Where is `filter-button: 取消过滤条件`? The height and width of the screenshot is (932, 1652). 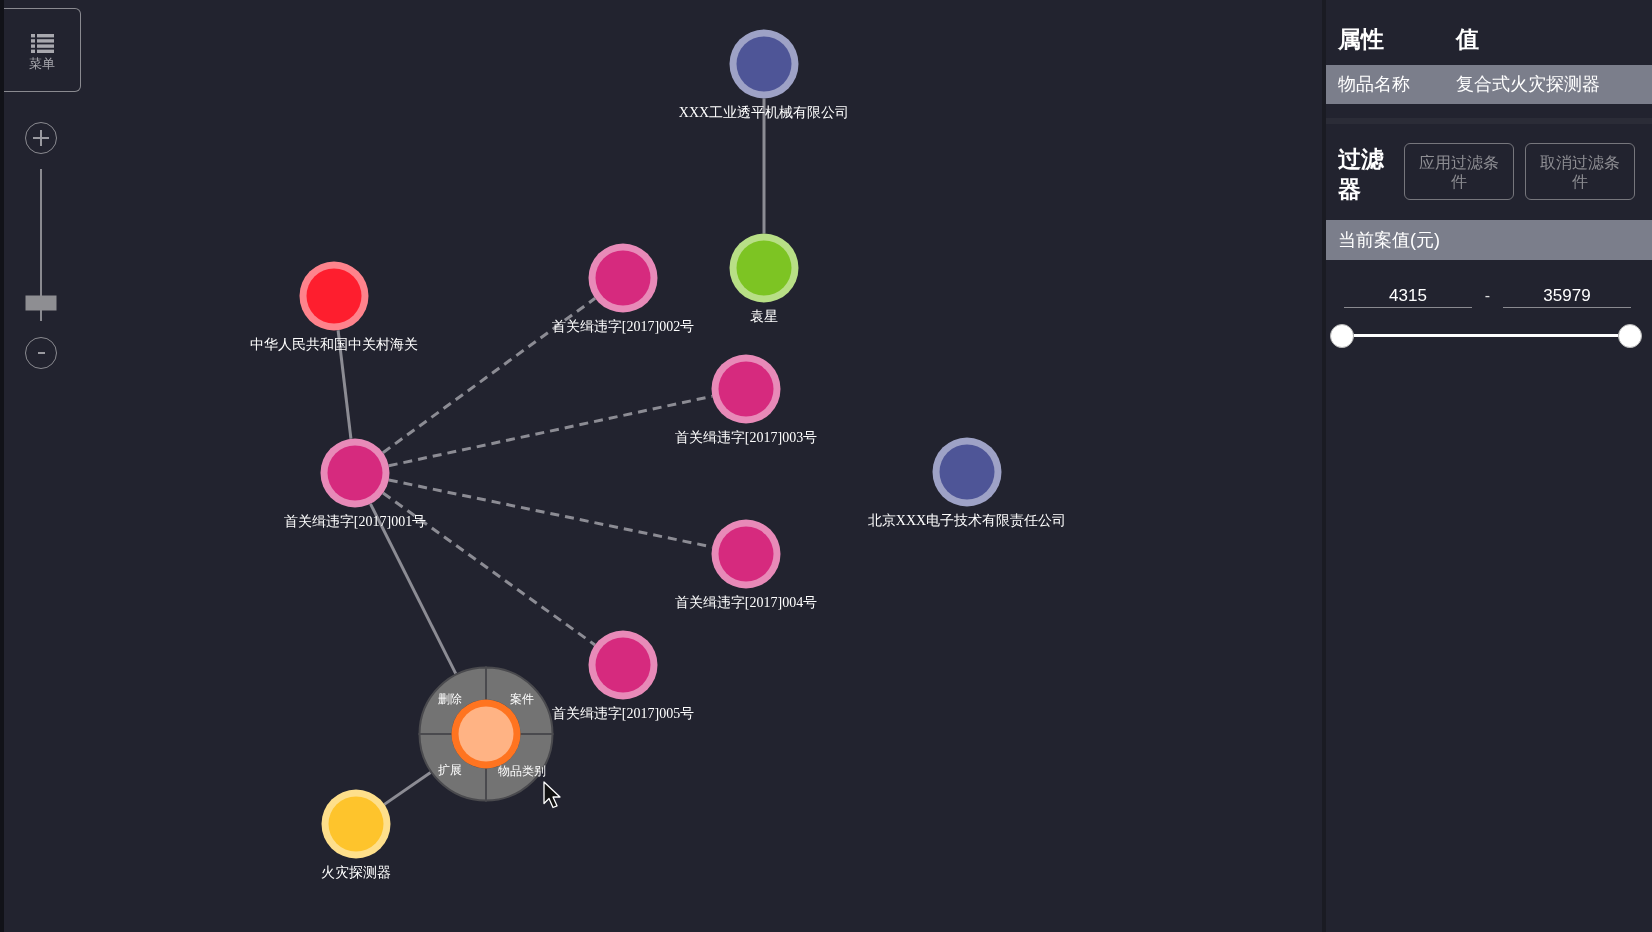
filter-button: 取消过滤条件 is located at coordinates (1580, 171).